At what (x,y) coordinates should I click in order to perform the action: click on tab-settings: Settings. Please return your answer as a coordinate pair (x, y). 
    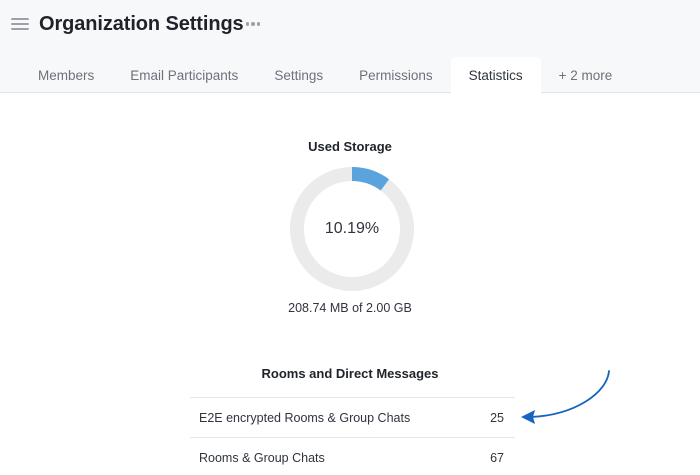
    Looking at the image, I should click on (298, 75).